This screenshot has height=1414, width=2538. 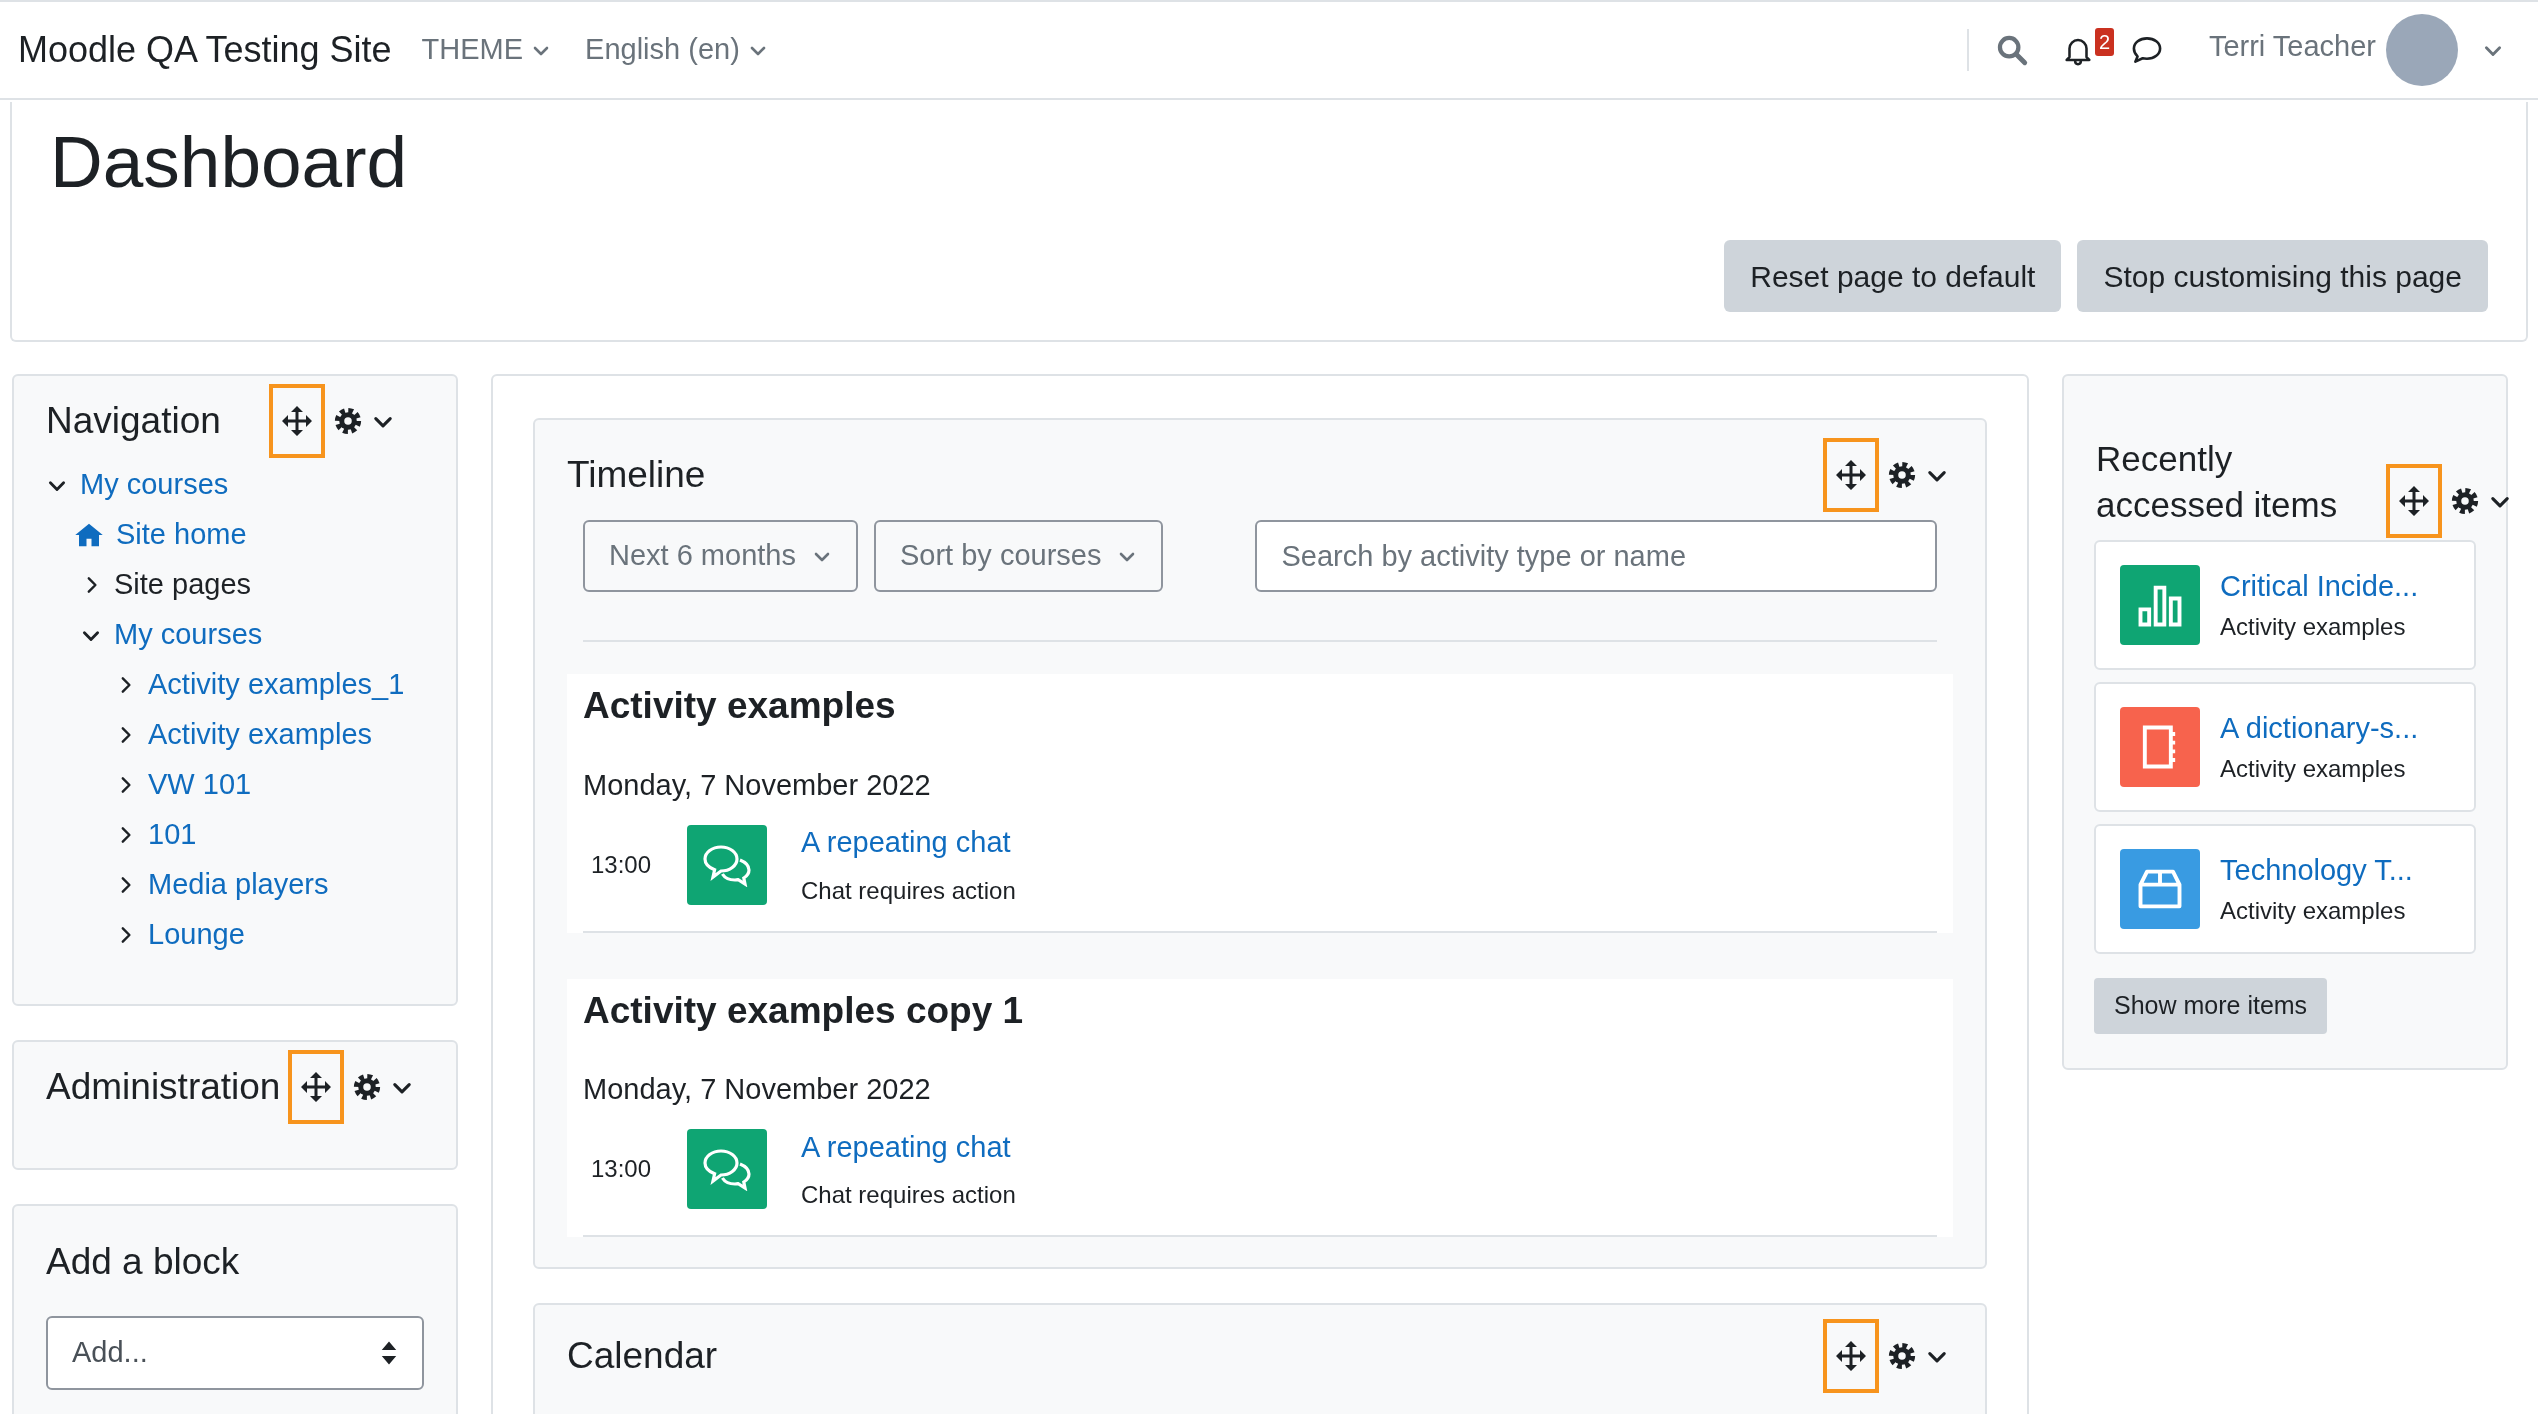 What do you see at coordinates (1019, 556) in the screenshot?
I see `filter-dropdown: Sort by courses` at bounding box center [1019, 556].